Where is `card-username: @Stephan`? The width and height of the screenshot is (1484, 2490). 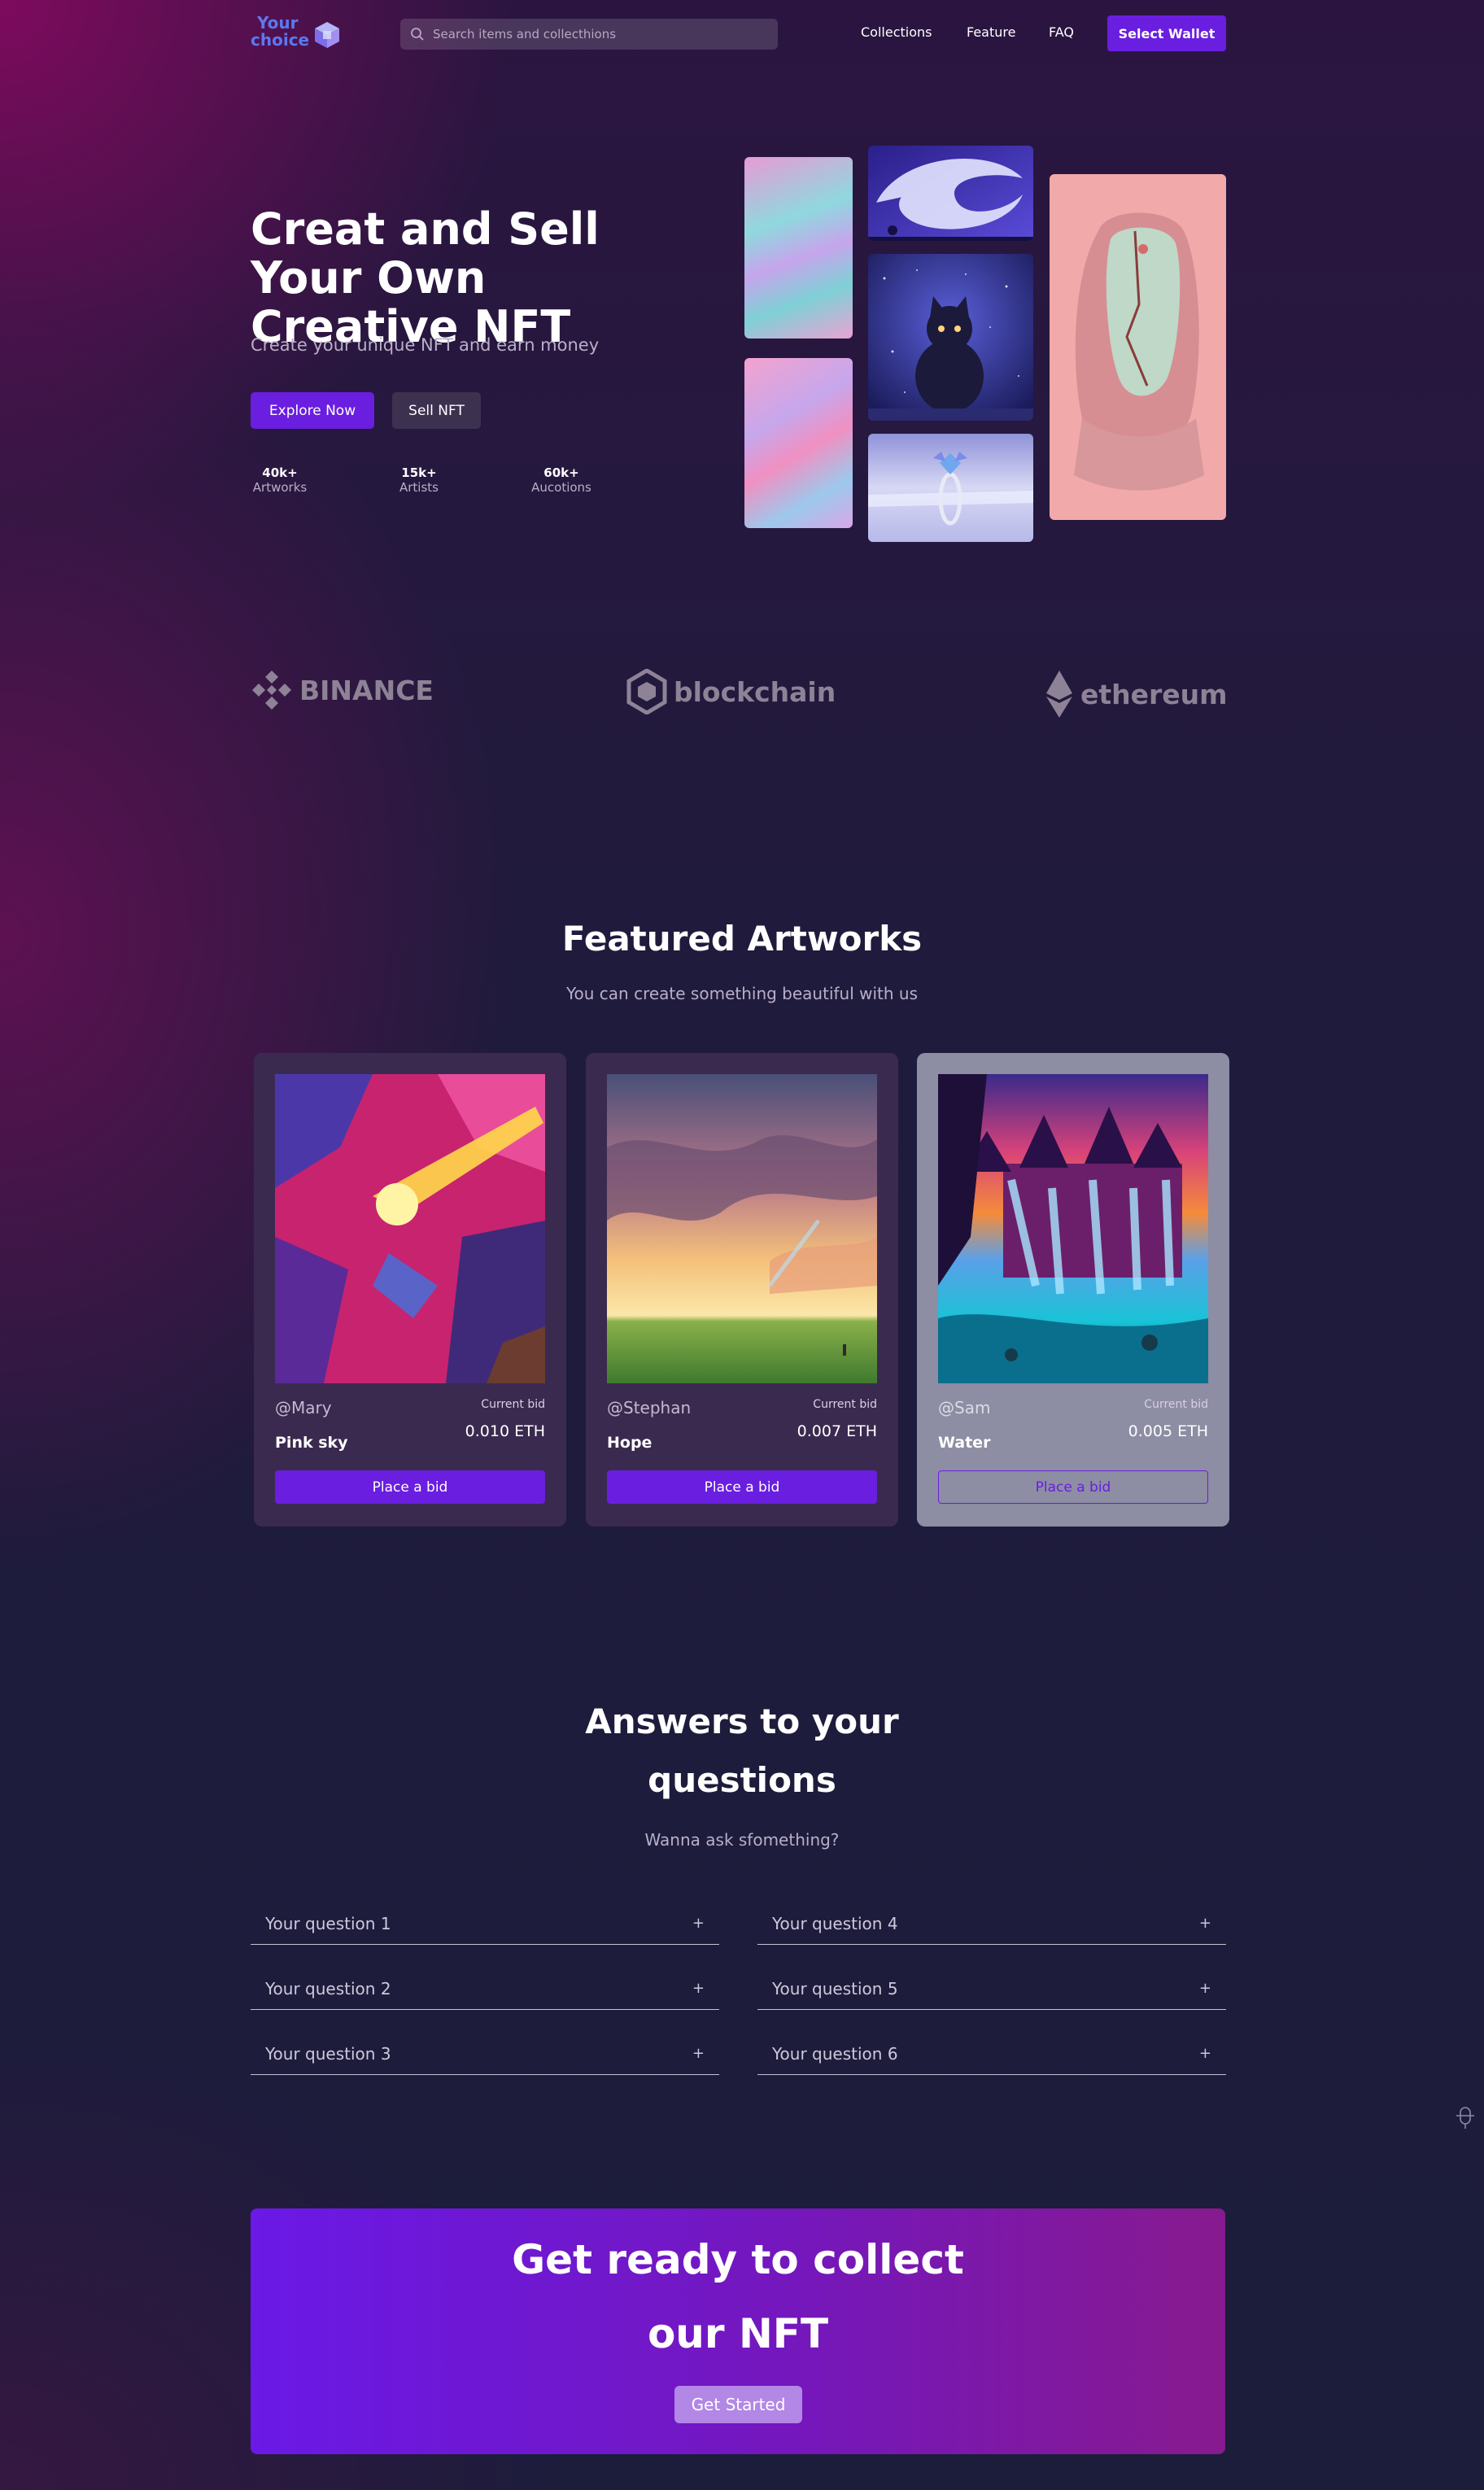
card-username: @Stephan is located at coordinates (649, 1408).